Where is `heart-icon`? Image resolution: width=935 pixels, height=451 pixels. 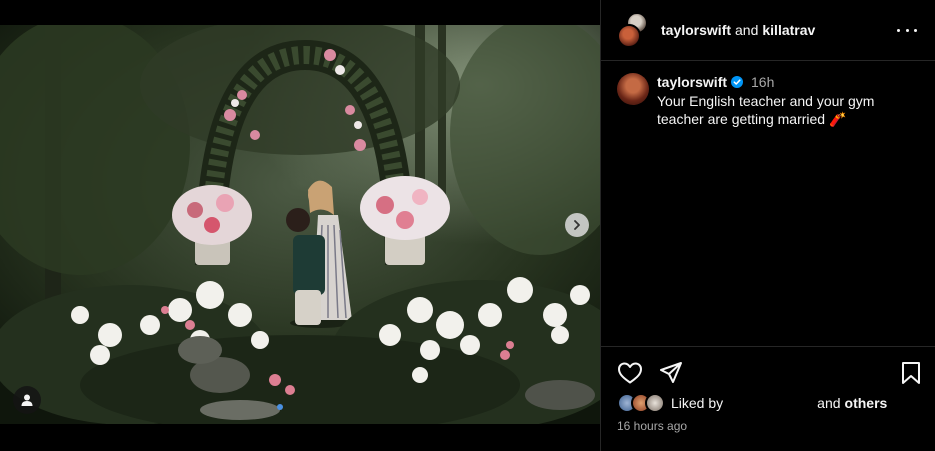 heart-icon is located at coordinates (630, 373).